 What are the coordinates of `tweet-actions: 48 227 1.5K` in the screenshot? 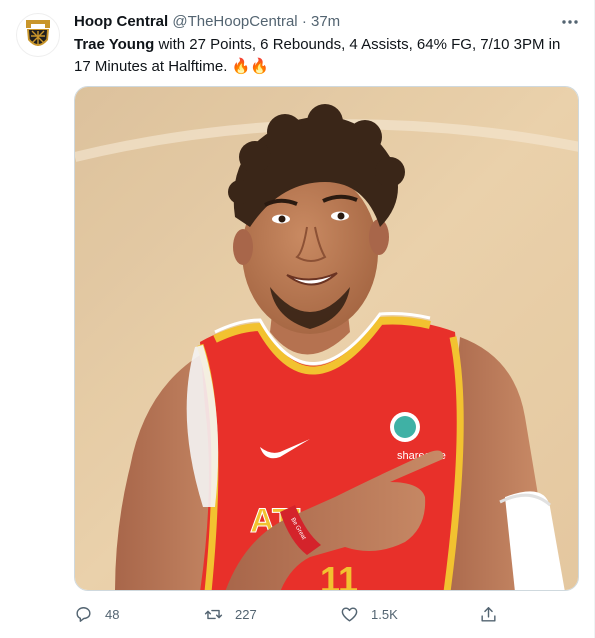 It's located at (294, 614).